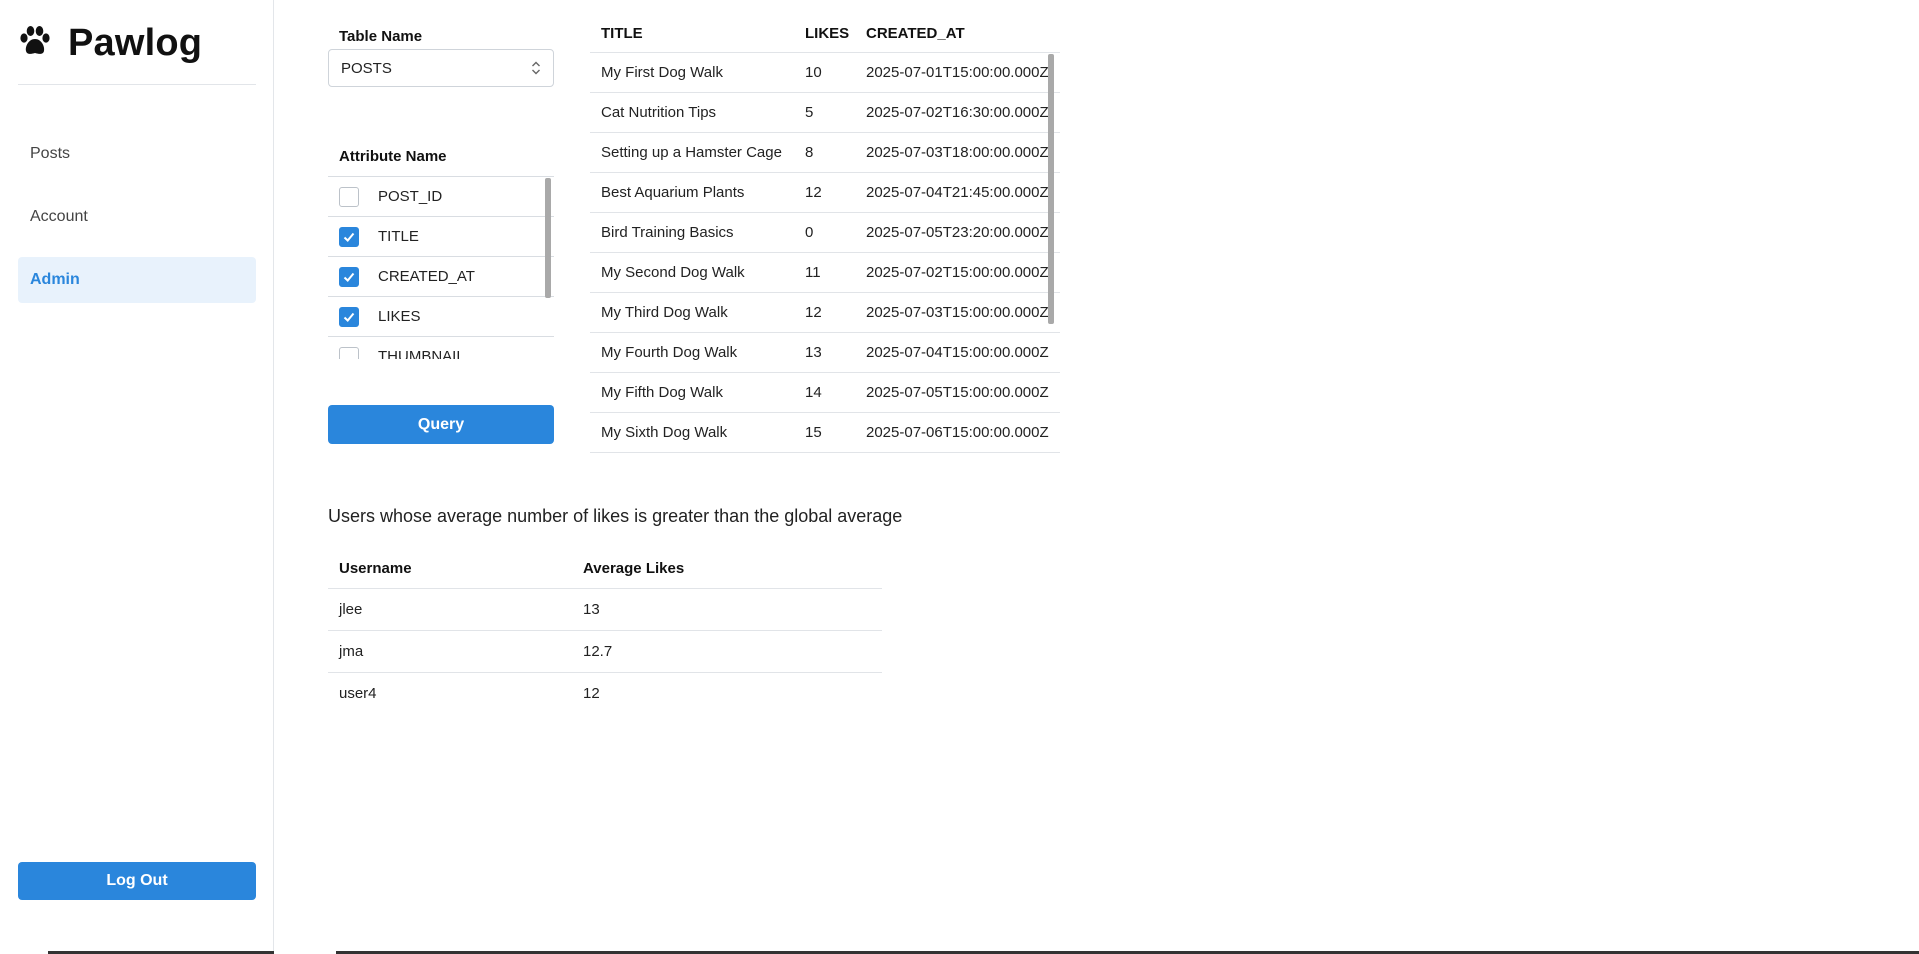 This screenshot has width=1919, height=954. What do you see at coordinates (441, 424) in the screenshot?
I see `query-button: Query` at bounding box center [441, 424].